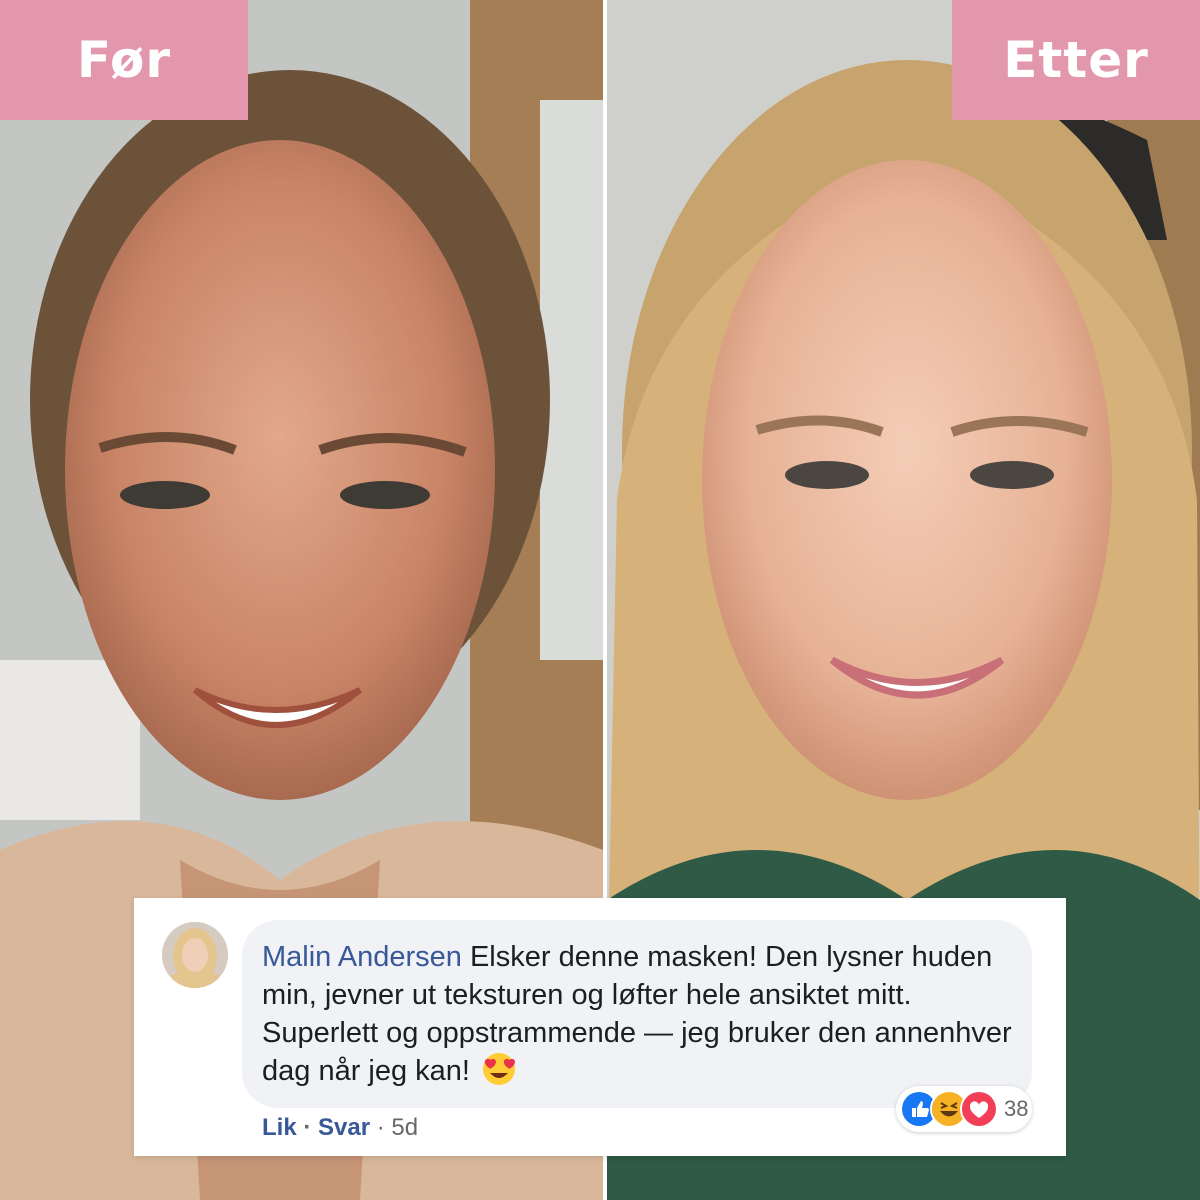 This screenshot has width=1200, height=1200. I want to click on comment-actions: Lik · Svar · 5d, so click(340, 1128).